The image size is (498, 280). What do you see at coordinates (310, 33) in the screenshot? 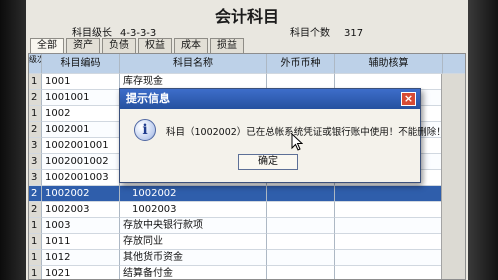
I see `subject-count-label: 科目个数` at bounding box center [310, 33].